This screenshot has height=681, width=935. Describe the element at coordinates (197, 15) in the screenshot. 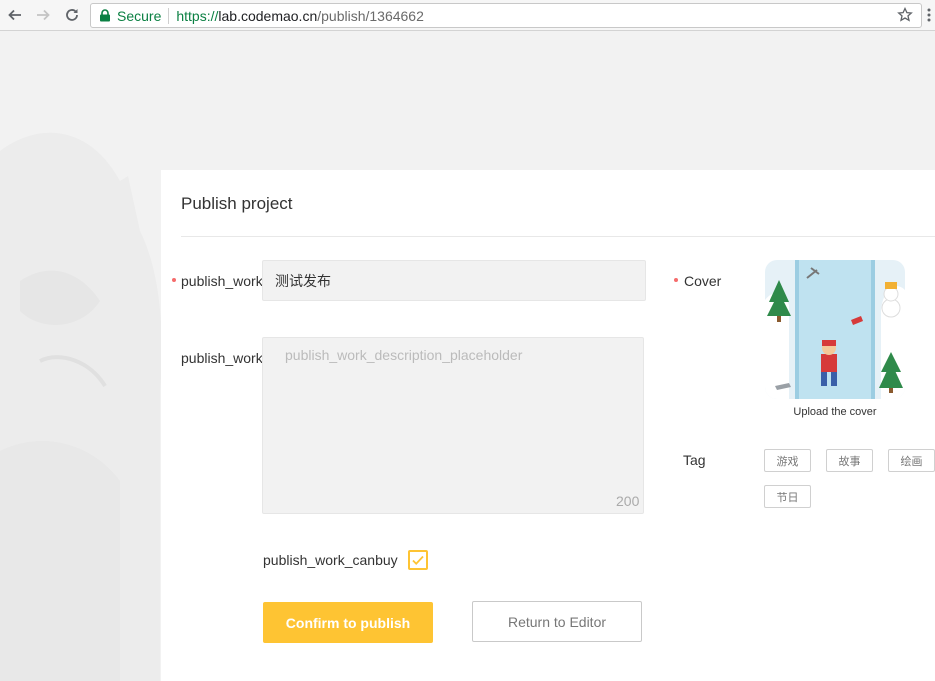

I see `url-scheme: https://` at that location.